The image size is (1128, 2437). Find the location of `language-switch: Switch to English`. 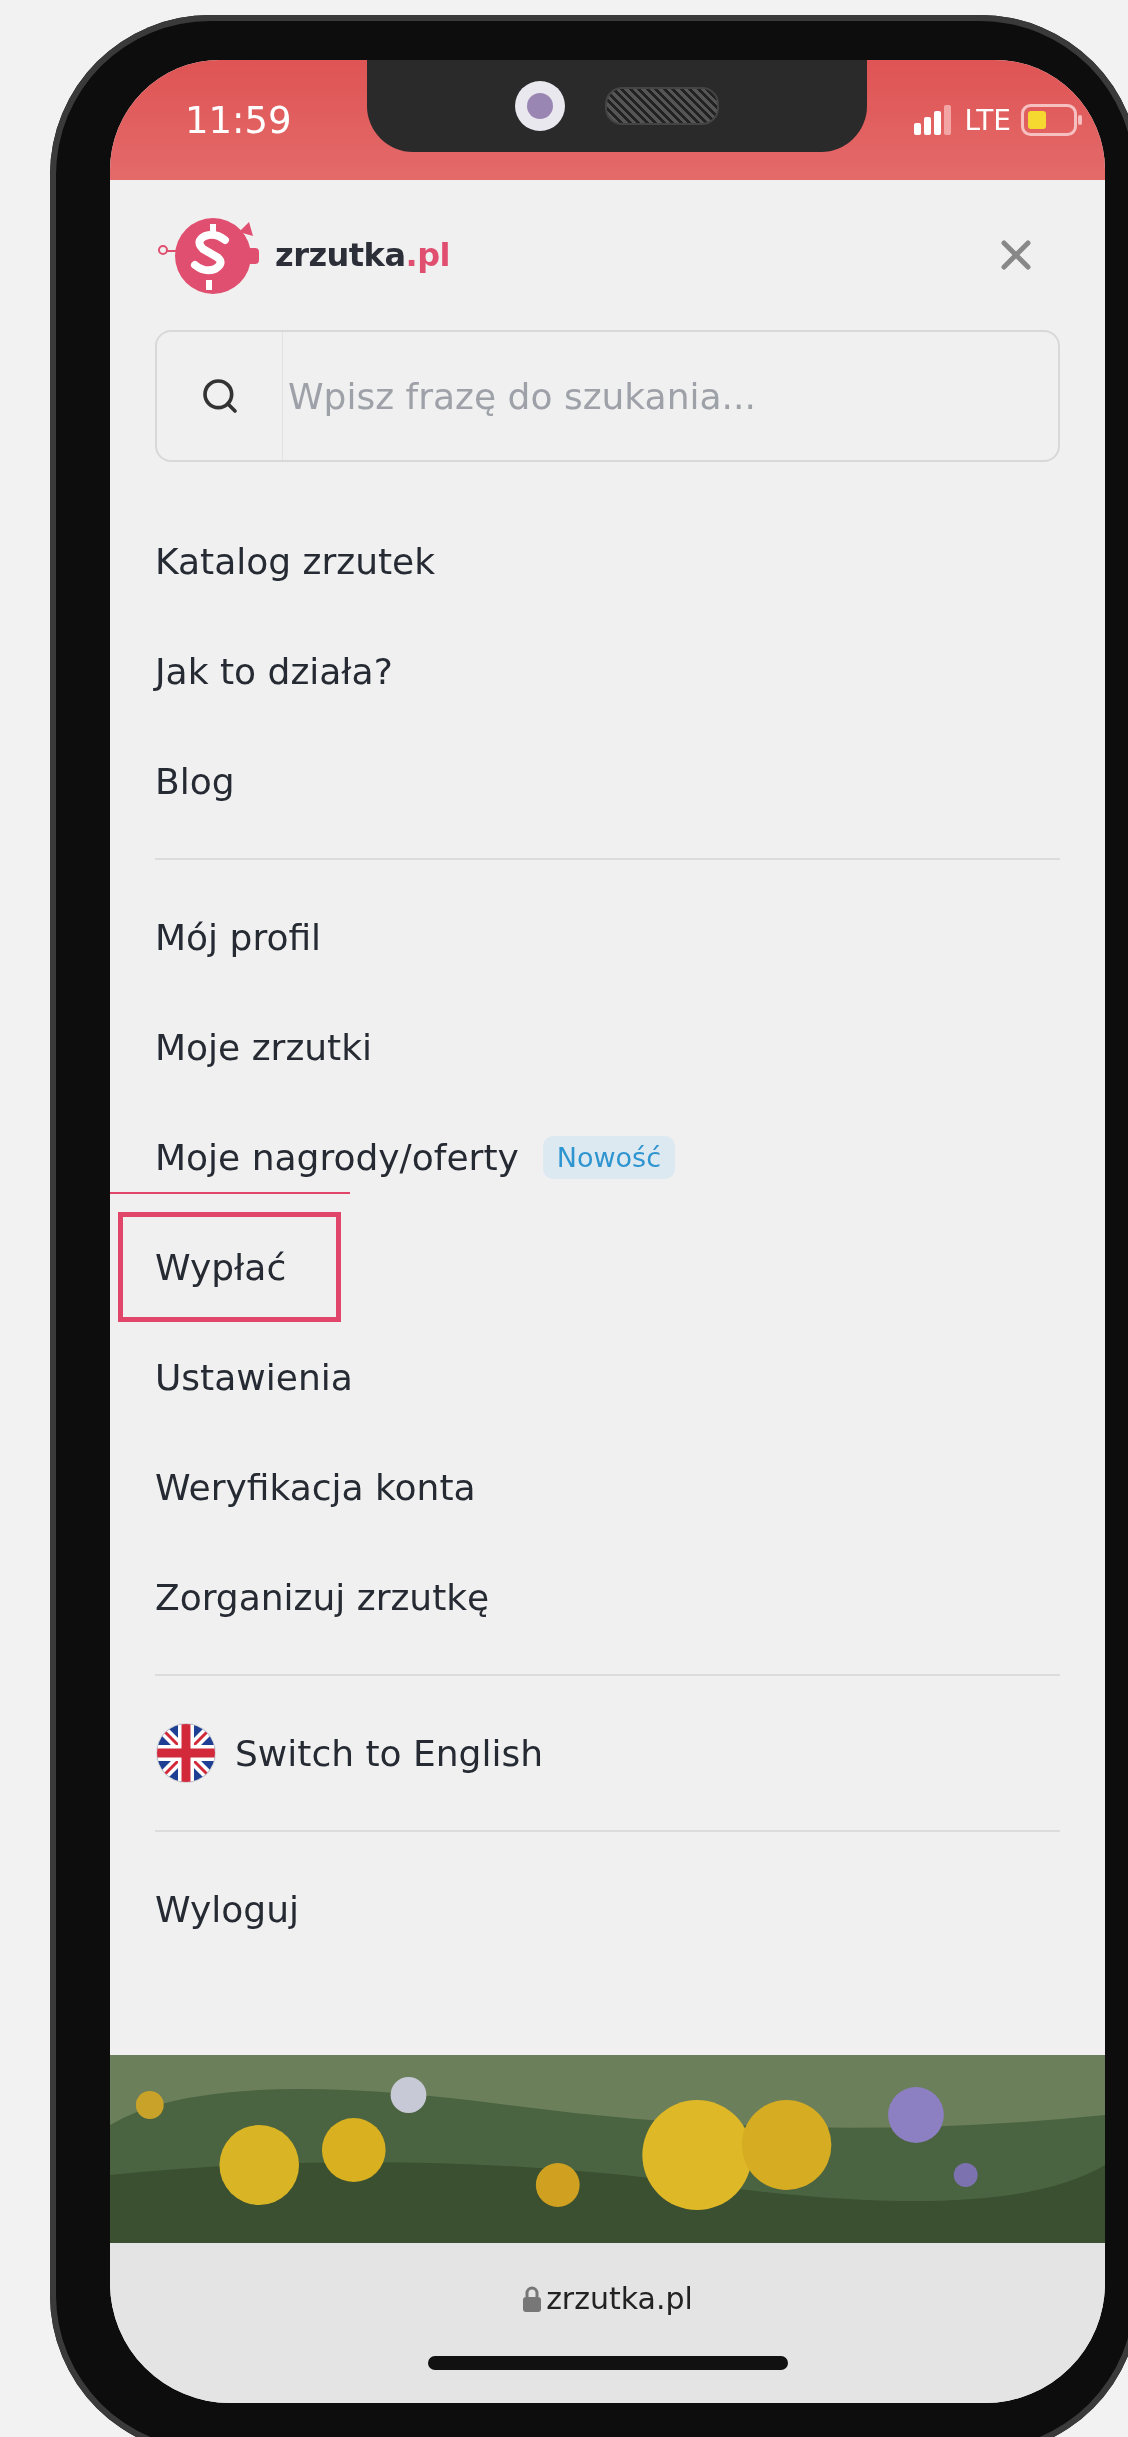

language-switch: Switch to English is located at coordinates (349, 1753).